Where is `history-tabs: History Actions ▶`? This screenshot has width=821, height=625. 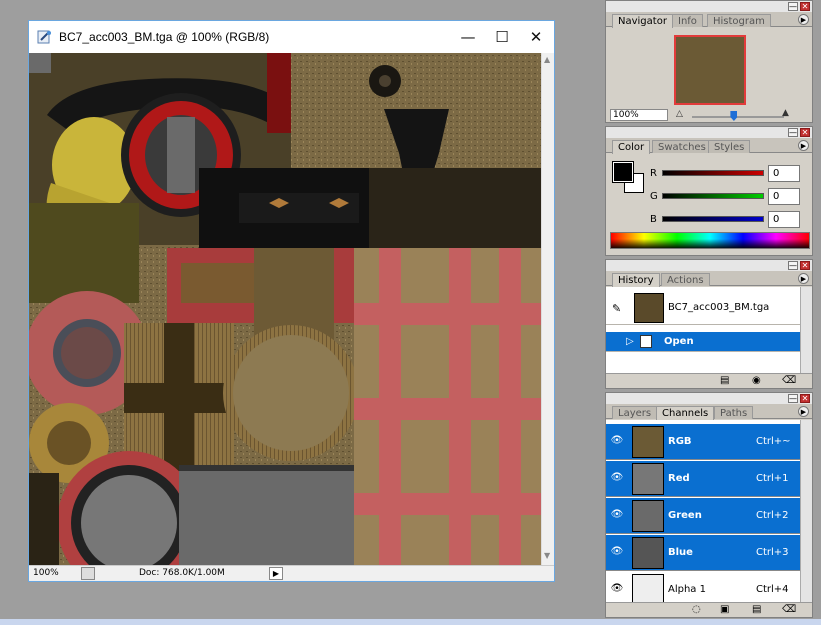
history-tabs: History Actions ▶ is located at coordinates (709, 279).